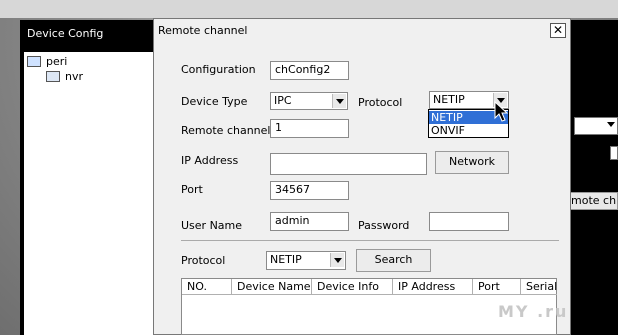 The image size is (618, 335). What do you see at coordinates (501, 111) in the screenshot?
I see `mouse-cursor-icon` at bounding box center [501, 111].